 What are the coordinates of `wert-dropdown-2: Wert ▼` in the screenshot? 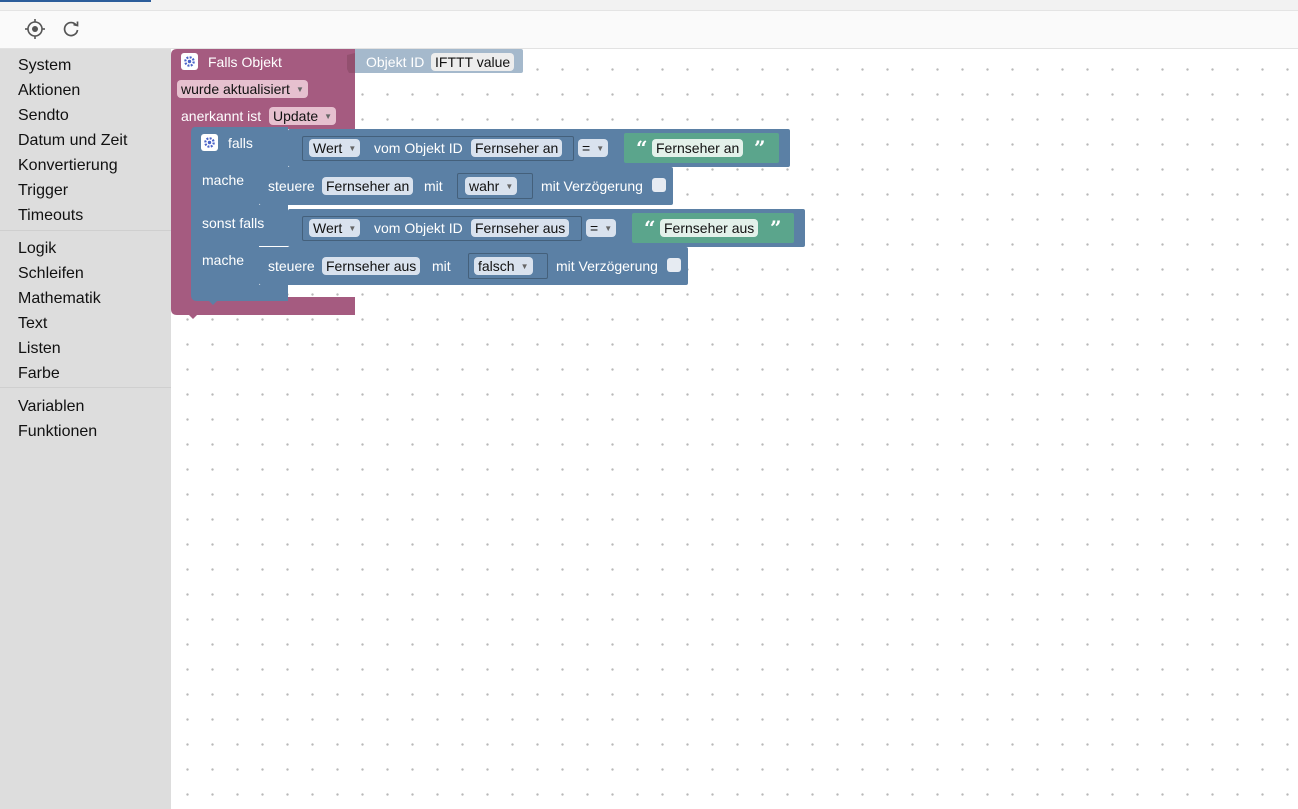 It's located at (335, 228).